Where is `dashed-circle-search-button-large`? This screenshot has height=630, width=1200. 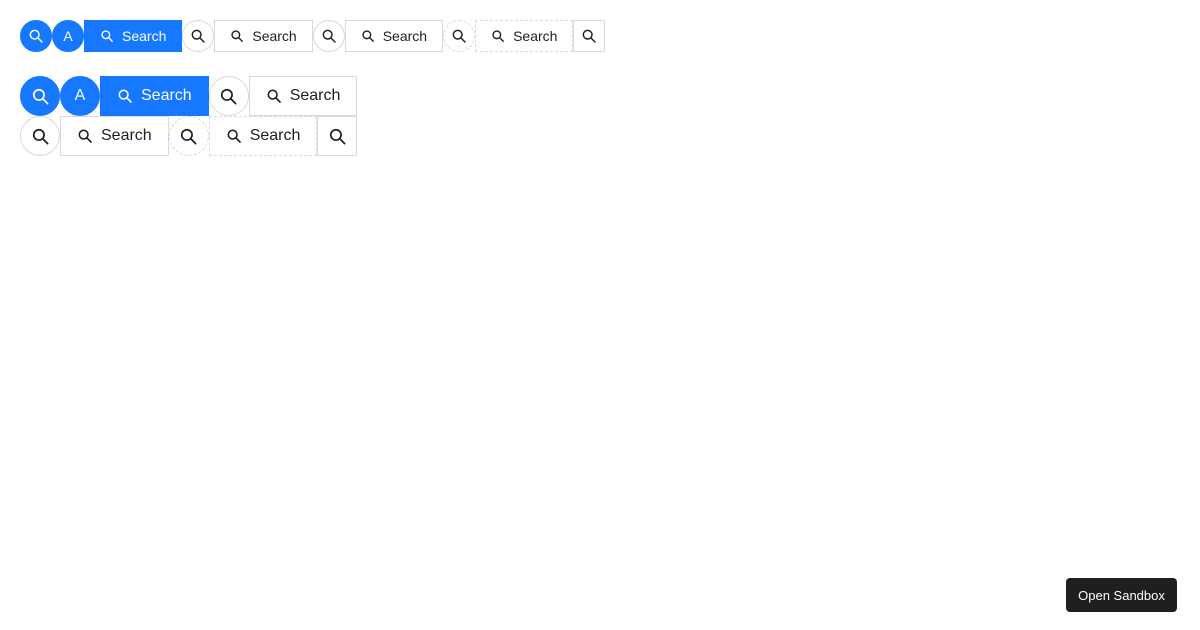
dashed-circle-search-button-large is located at coordinates (188, 136).